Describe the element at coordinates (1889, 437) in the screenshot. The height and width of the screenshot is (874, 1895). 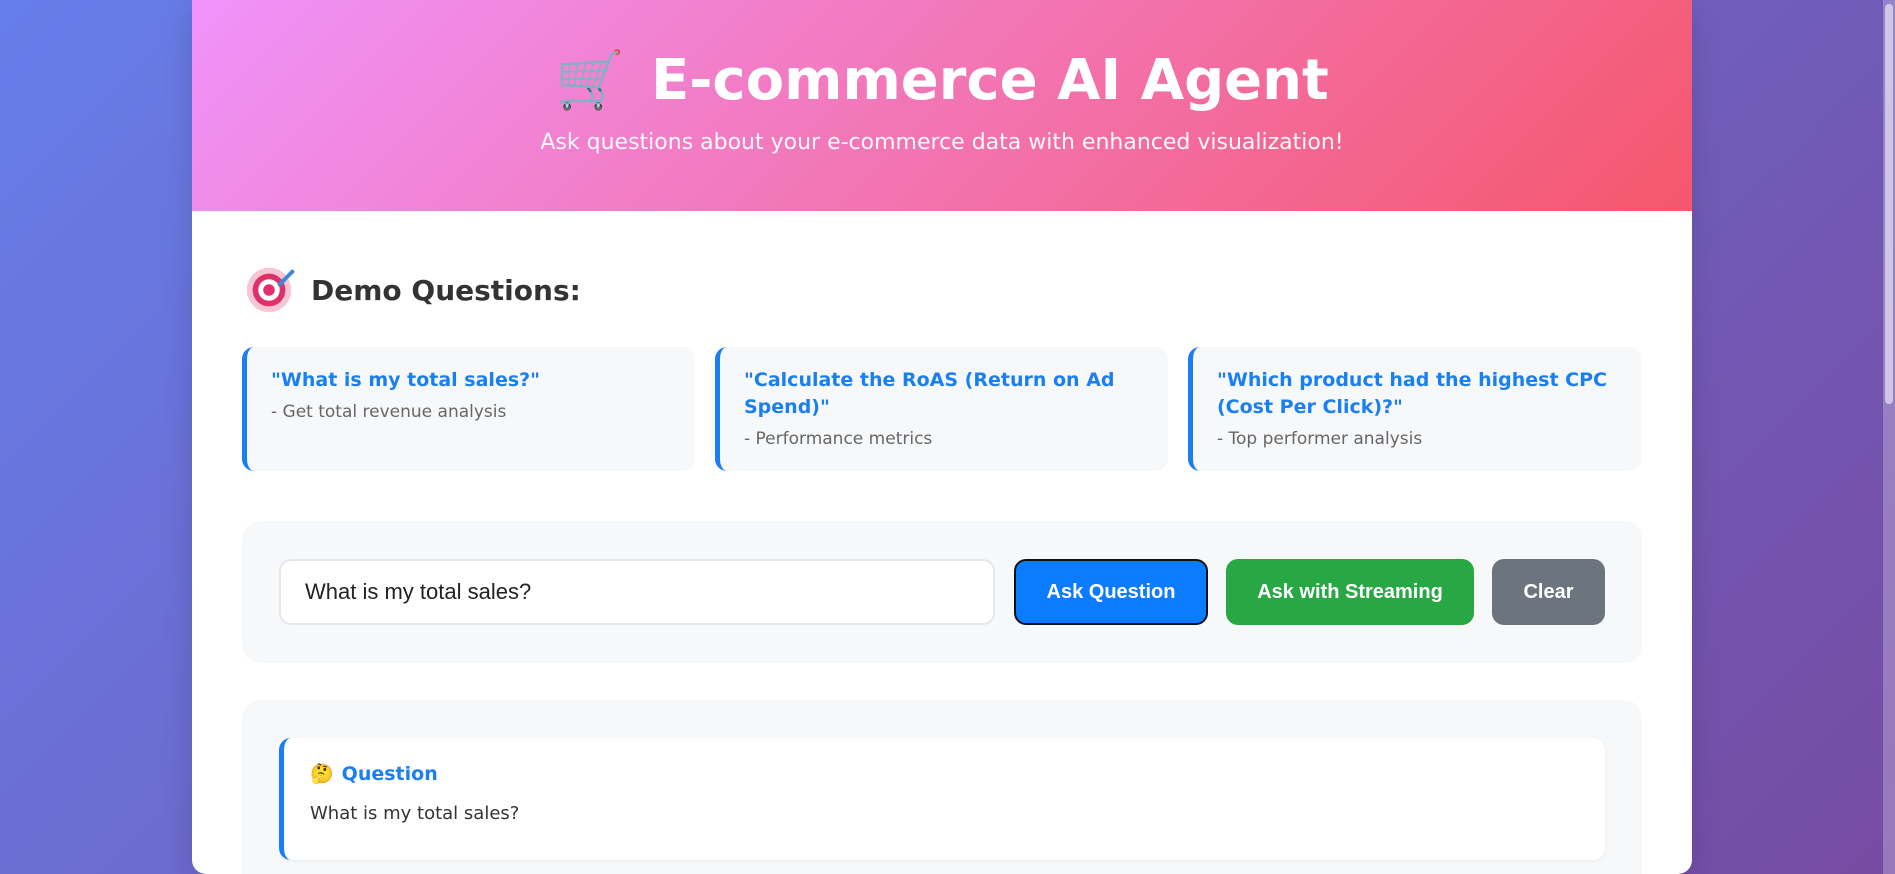
I see `page-scrollbar` at that location.